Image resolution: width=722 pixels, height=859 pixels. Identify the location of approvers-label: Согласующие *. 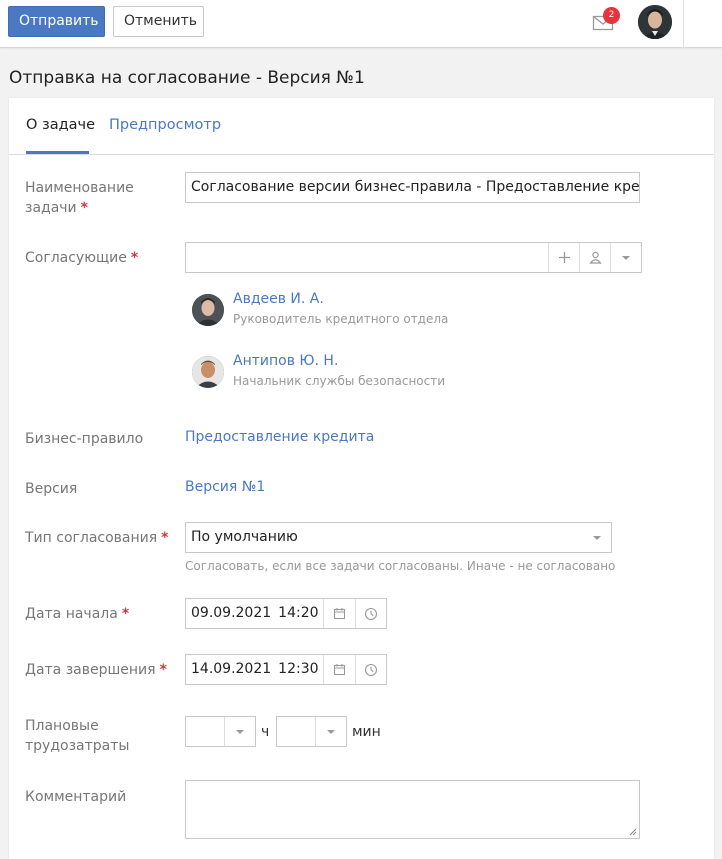
(82, 258).